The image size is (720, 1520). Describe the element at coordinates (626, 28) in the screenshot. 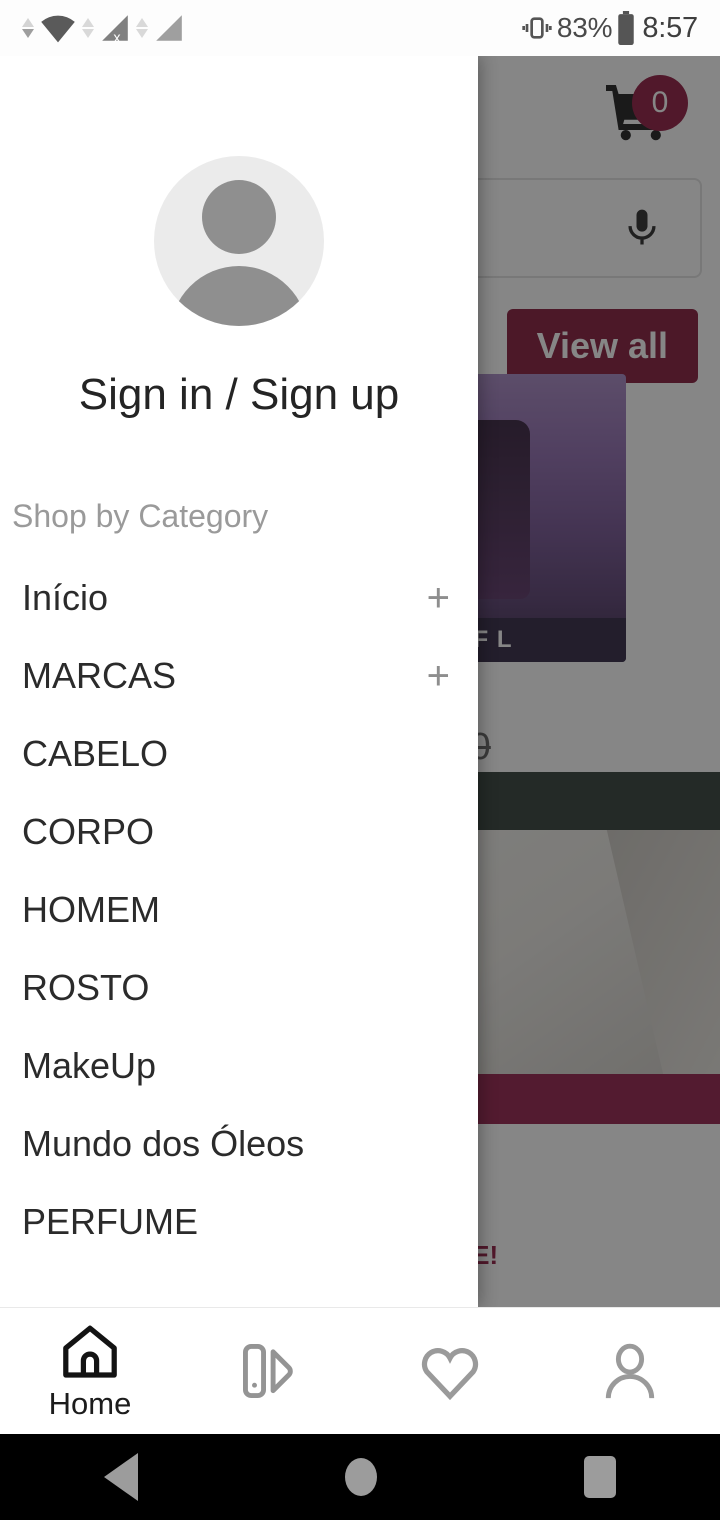

I see `battery-icon` at that location.